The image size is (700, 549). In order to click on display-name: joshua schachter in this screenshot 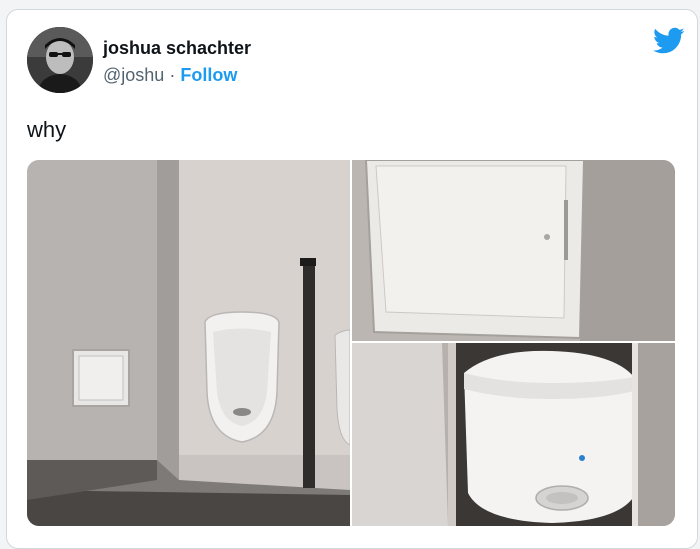, I will do `click(177, 48)`.